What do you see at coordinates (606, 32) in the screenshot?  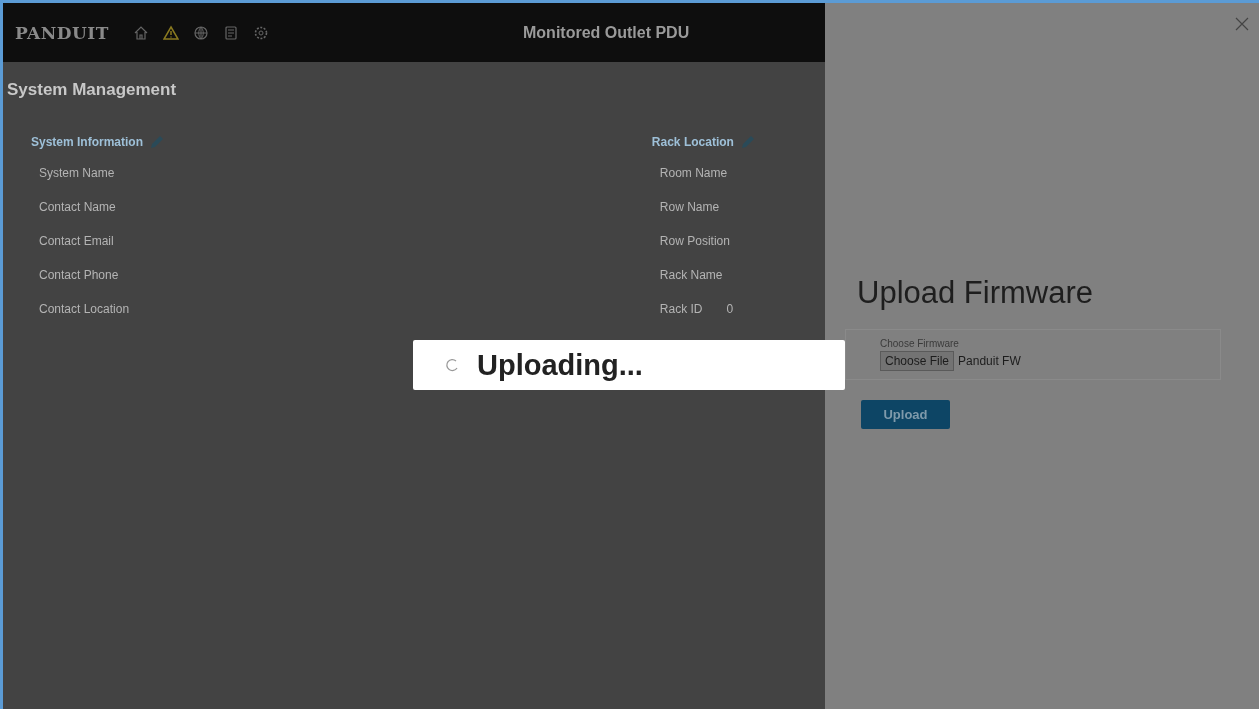 I see `app-title: Monitored Outlet PDU` at bounding box center [606, 32].